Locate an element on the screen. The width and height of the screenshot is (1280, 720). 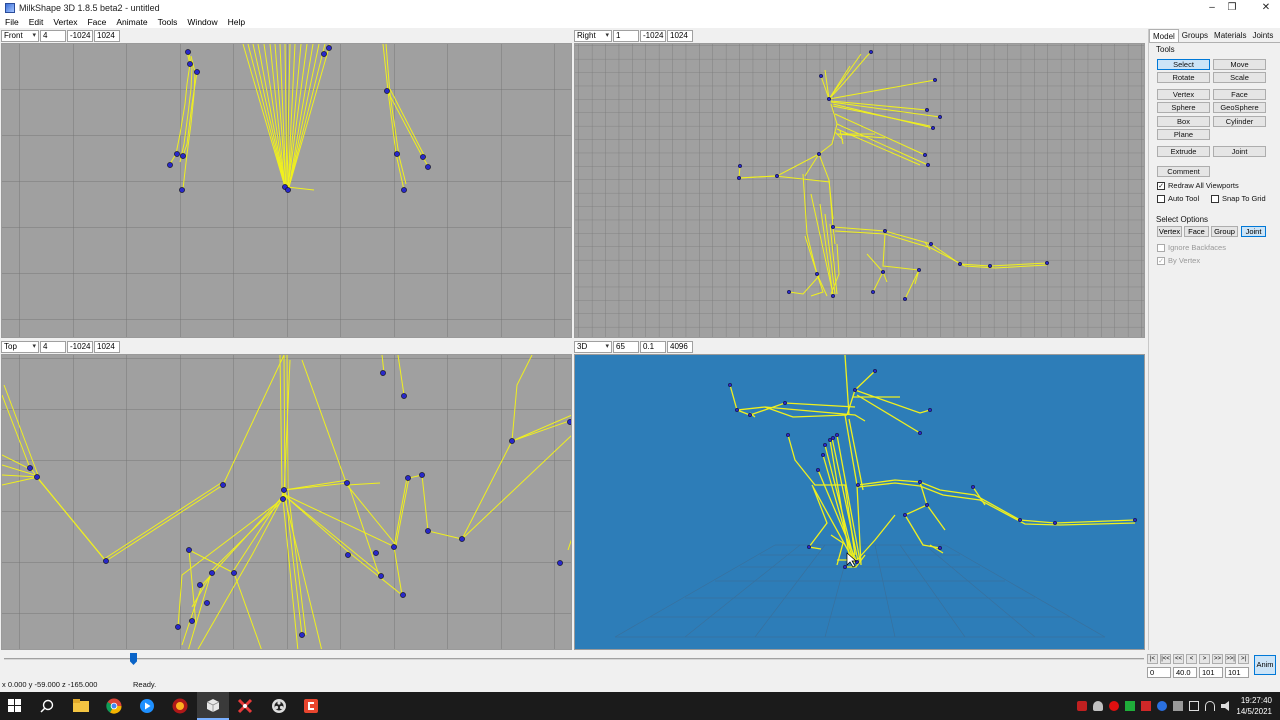
menu-window: Window is located at coordinates (202, 22).